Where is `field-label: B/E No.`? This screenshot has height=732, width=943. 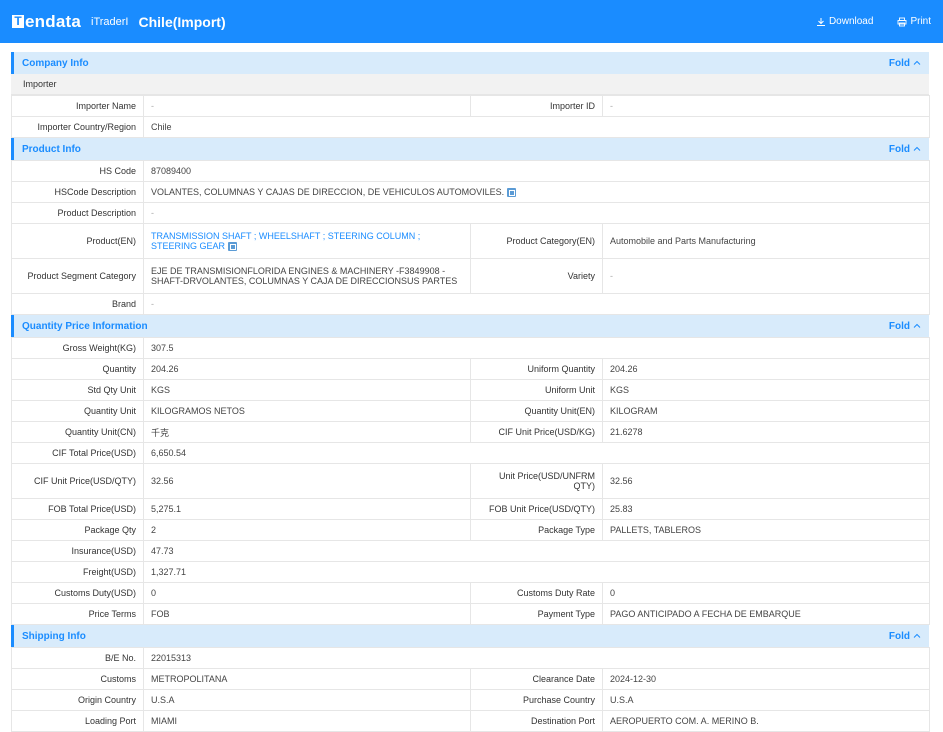
field-label: B/E No. is located at coordinates (77, 658).